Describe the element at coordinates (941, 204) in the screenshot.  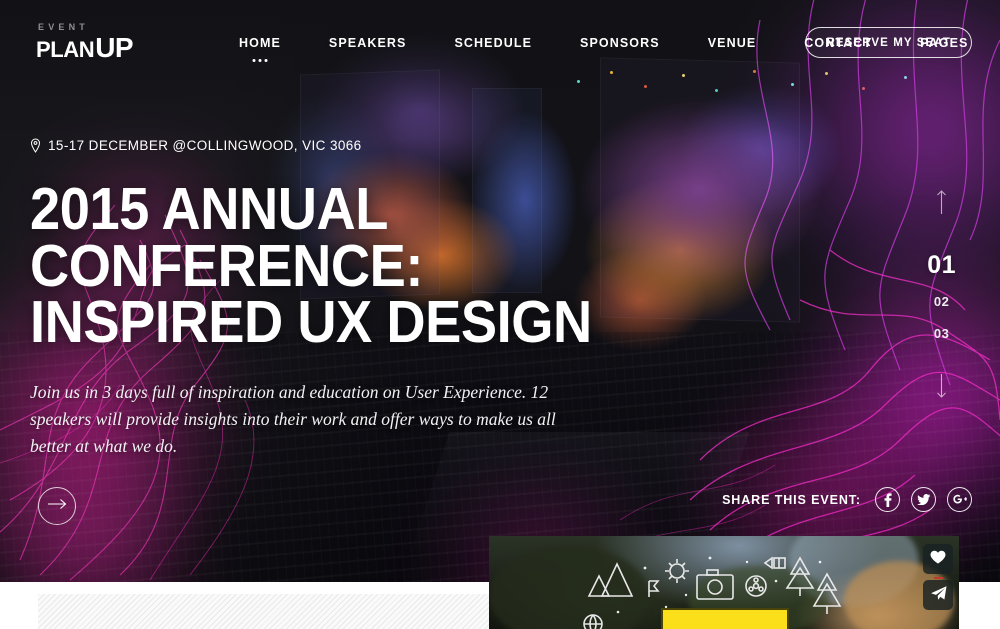
I see `slider-prev-arrow-up-icon` at that location.